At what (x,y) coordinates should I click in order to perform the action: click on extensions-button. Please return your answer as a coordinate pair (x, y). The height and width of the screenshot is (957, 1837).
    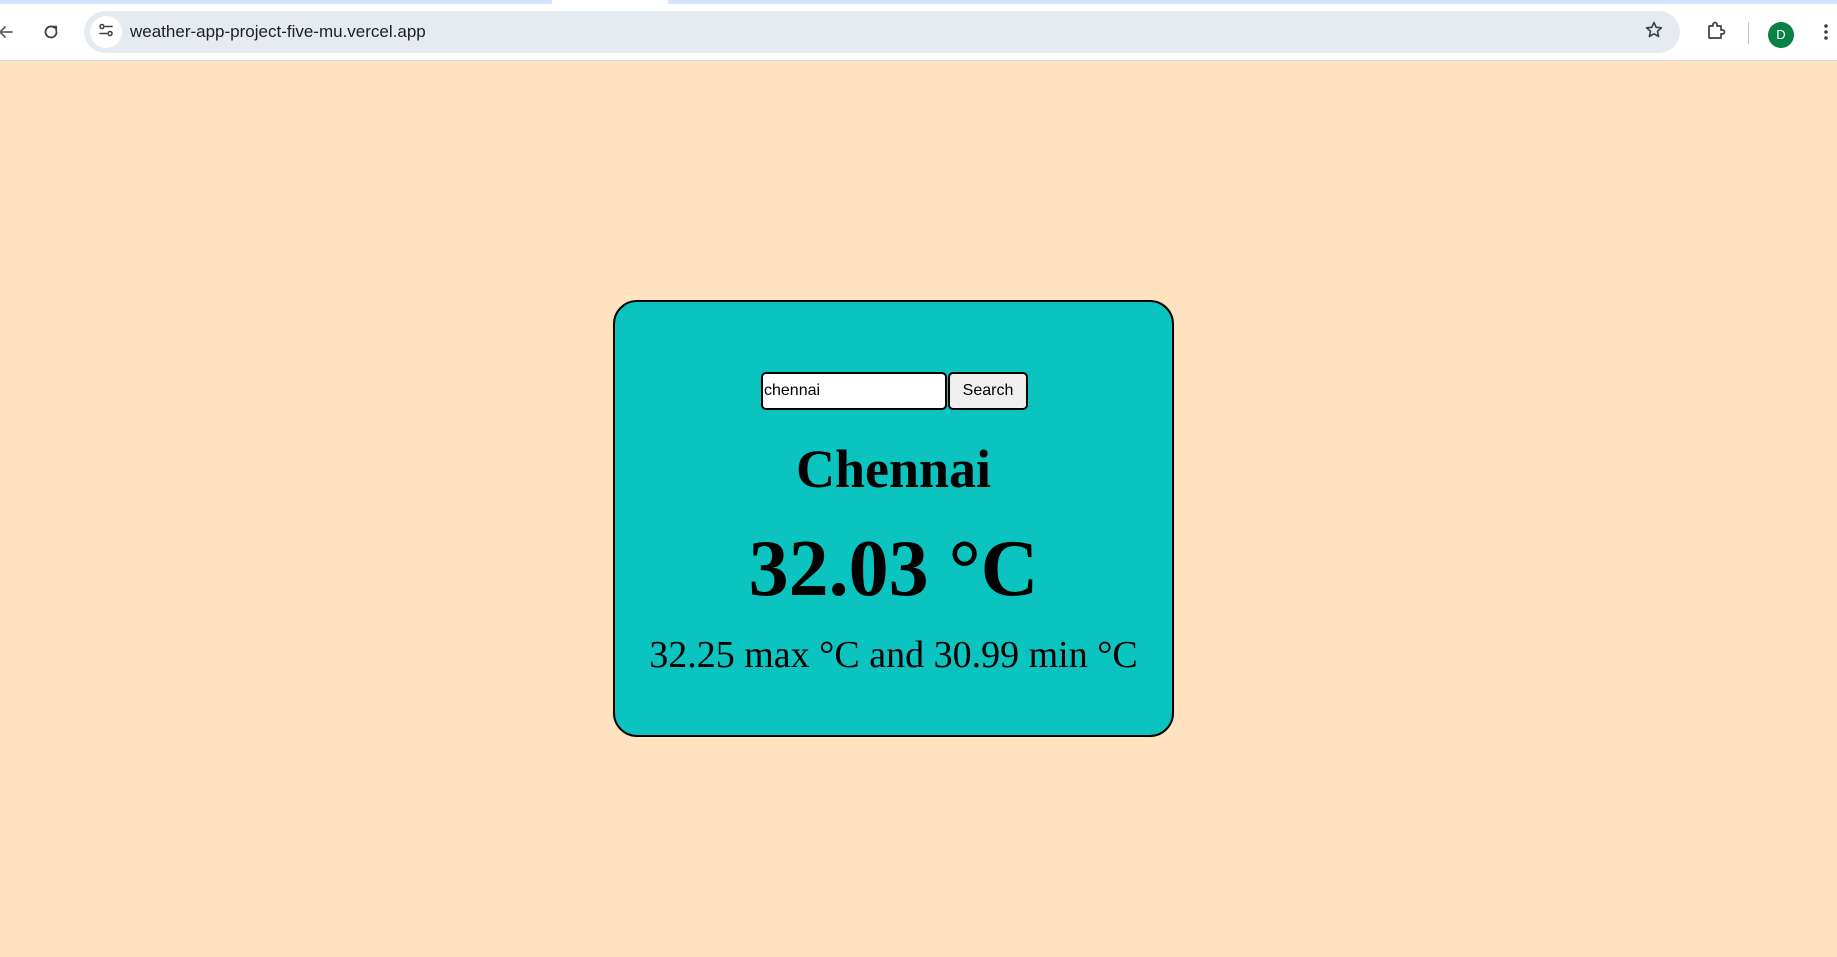
    Looking at the image, I should click on (1716, 32).